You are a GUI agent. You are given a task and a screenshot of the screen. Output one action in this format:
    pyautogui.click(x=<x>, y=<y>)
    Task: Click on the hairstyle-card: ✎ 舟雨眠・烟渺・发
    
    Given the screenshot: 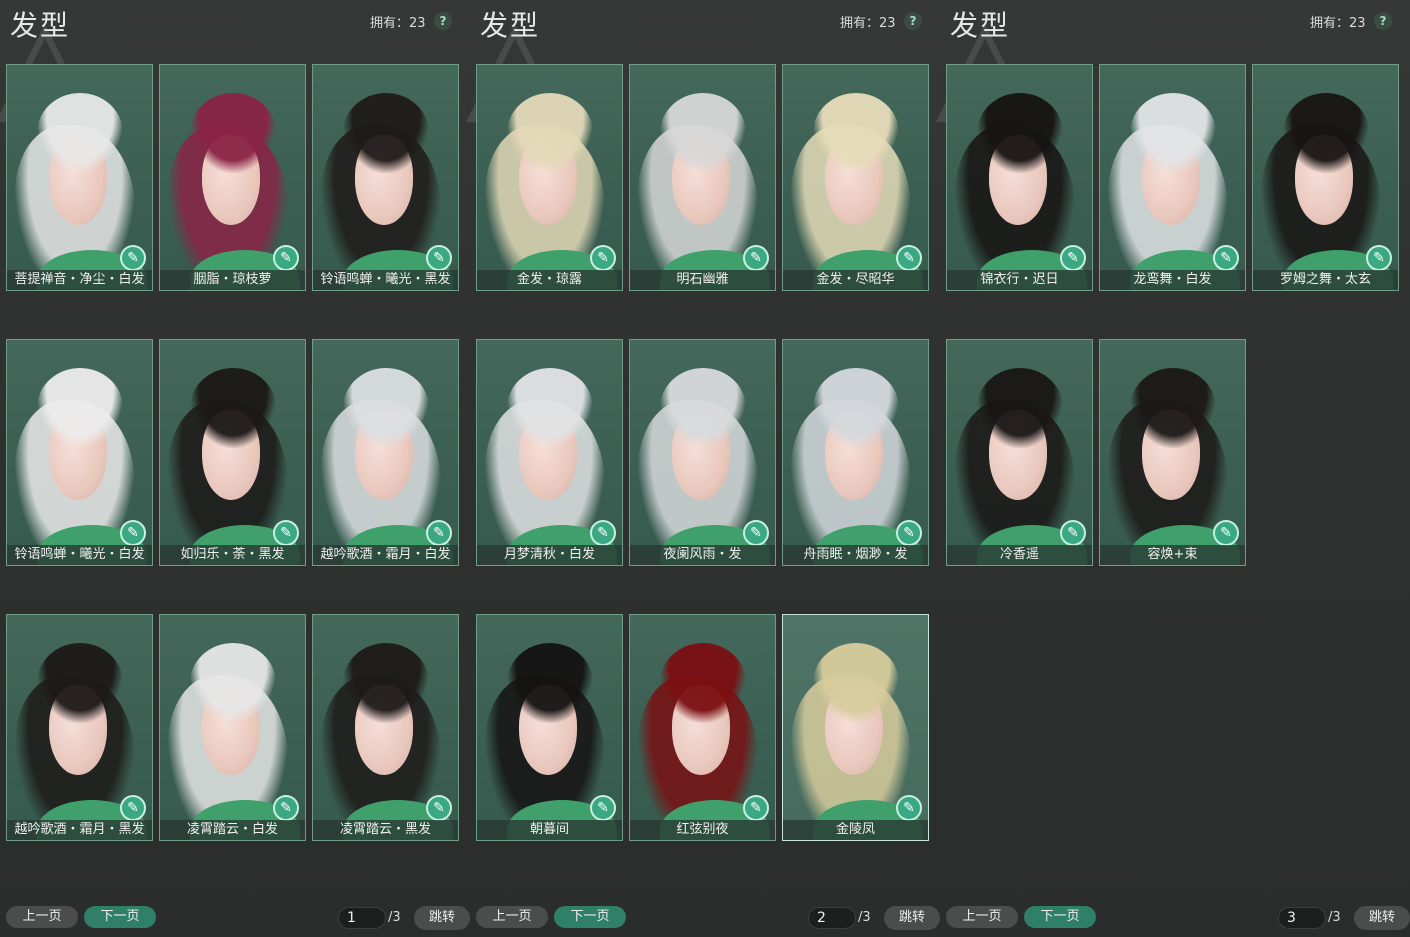 What is the action you would take?
    pyautogui.click(x=855, y=452)
    